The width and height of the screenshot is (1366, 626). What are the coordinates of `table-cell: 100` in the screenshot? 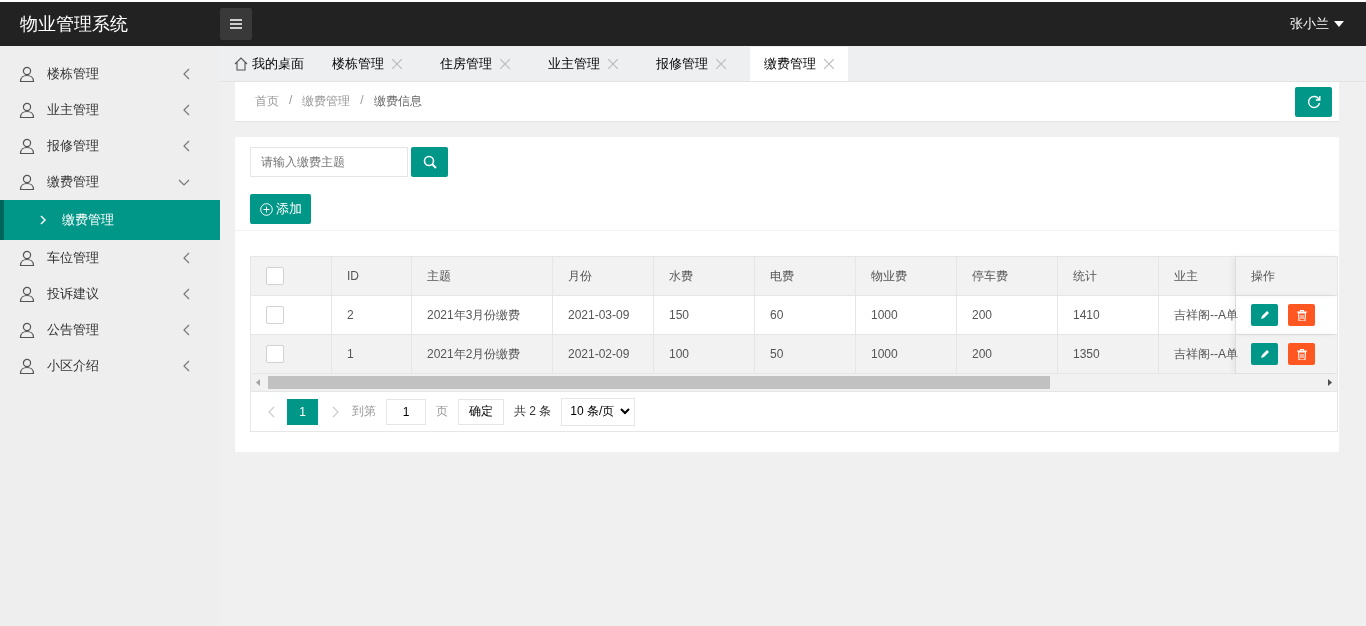 It's located at (704, 354).